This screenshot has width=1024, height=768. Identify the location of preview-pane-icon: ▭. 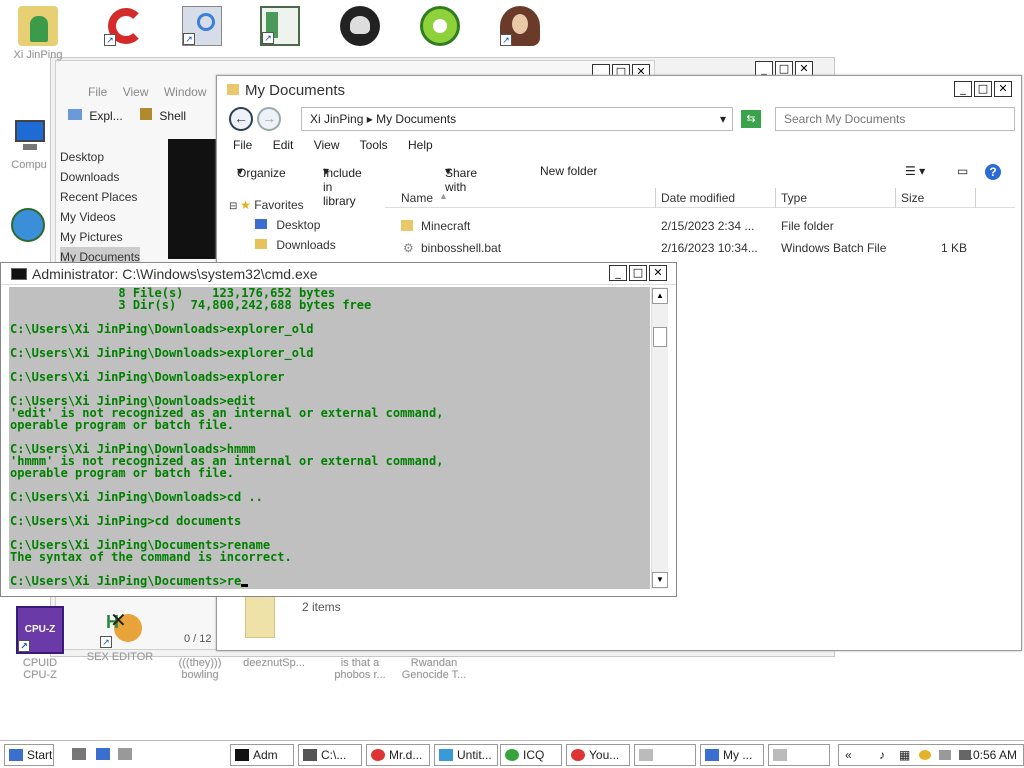
(962, 171).